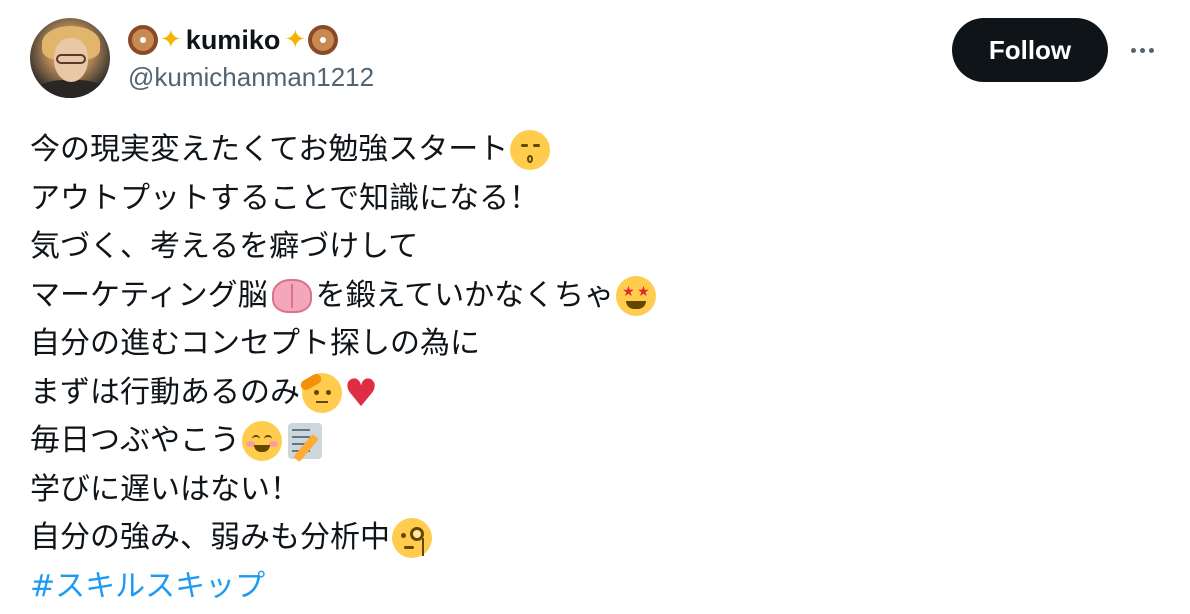 Image resolution: width=1190 pixels, height=614 pixels. Describe the element at coordinates (465, 295) in the screenshot. I see `tweet-line-text: を鍛えていかなくちゃ` at that location.